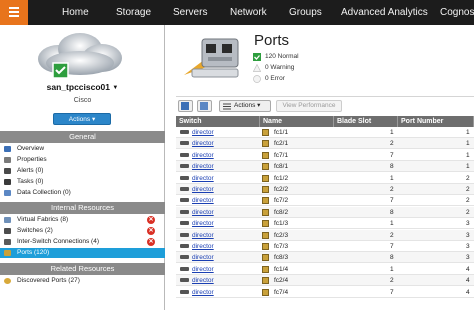  I want to click on device-actions-label: Actions, so click(79, 119).